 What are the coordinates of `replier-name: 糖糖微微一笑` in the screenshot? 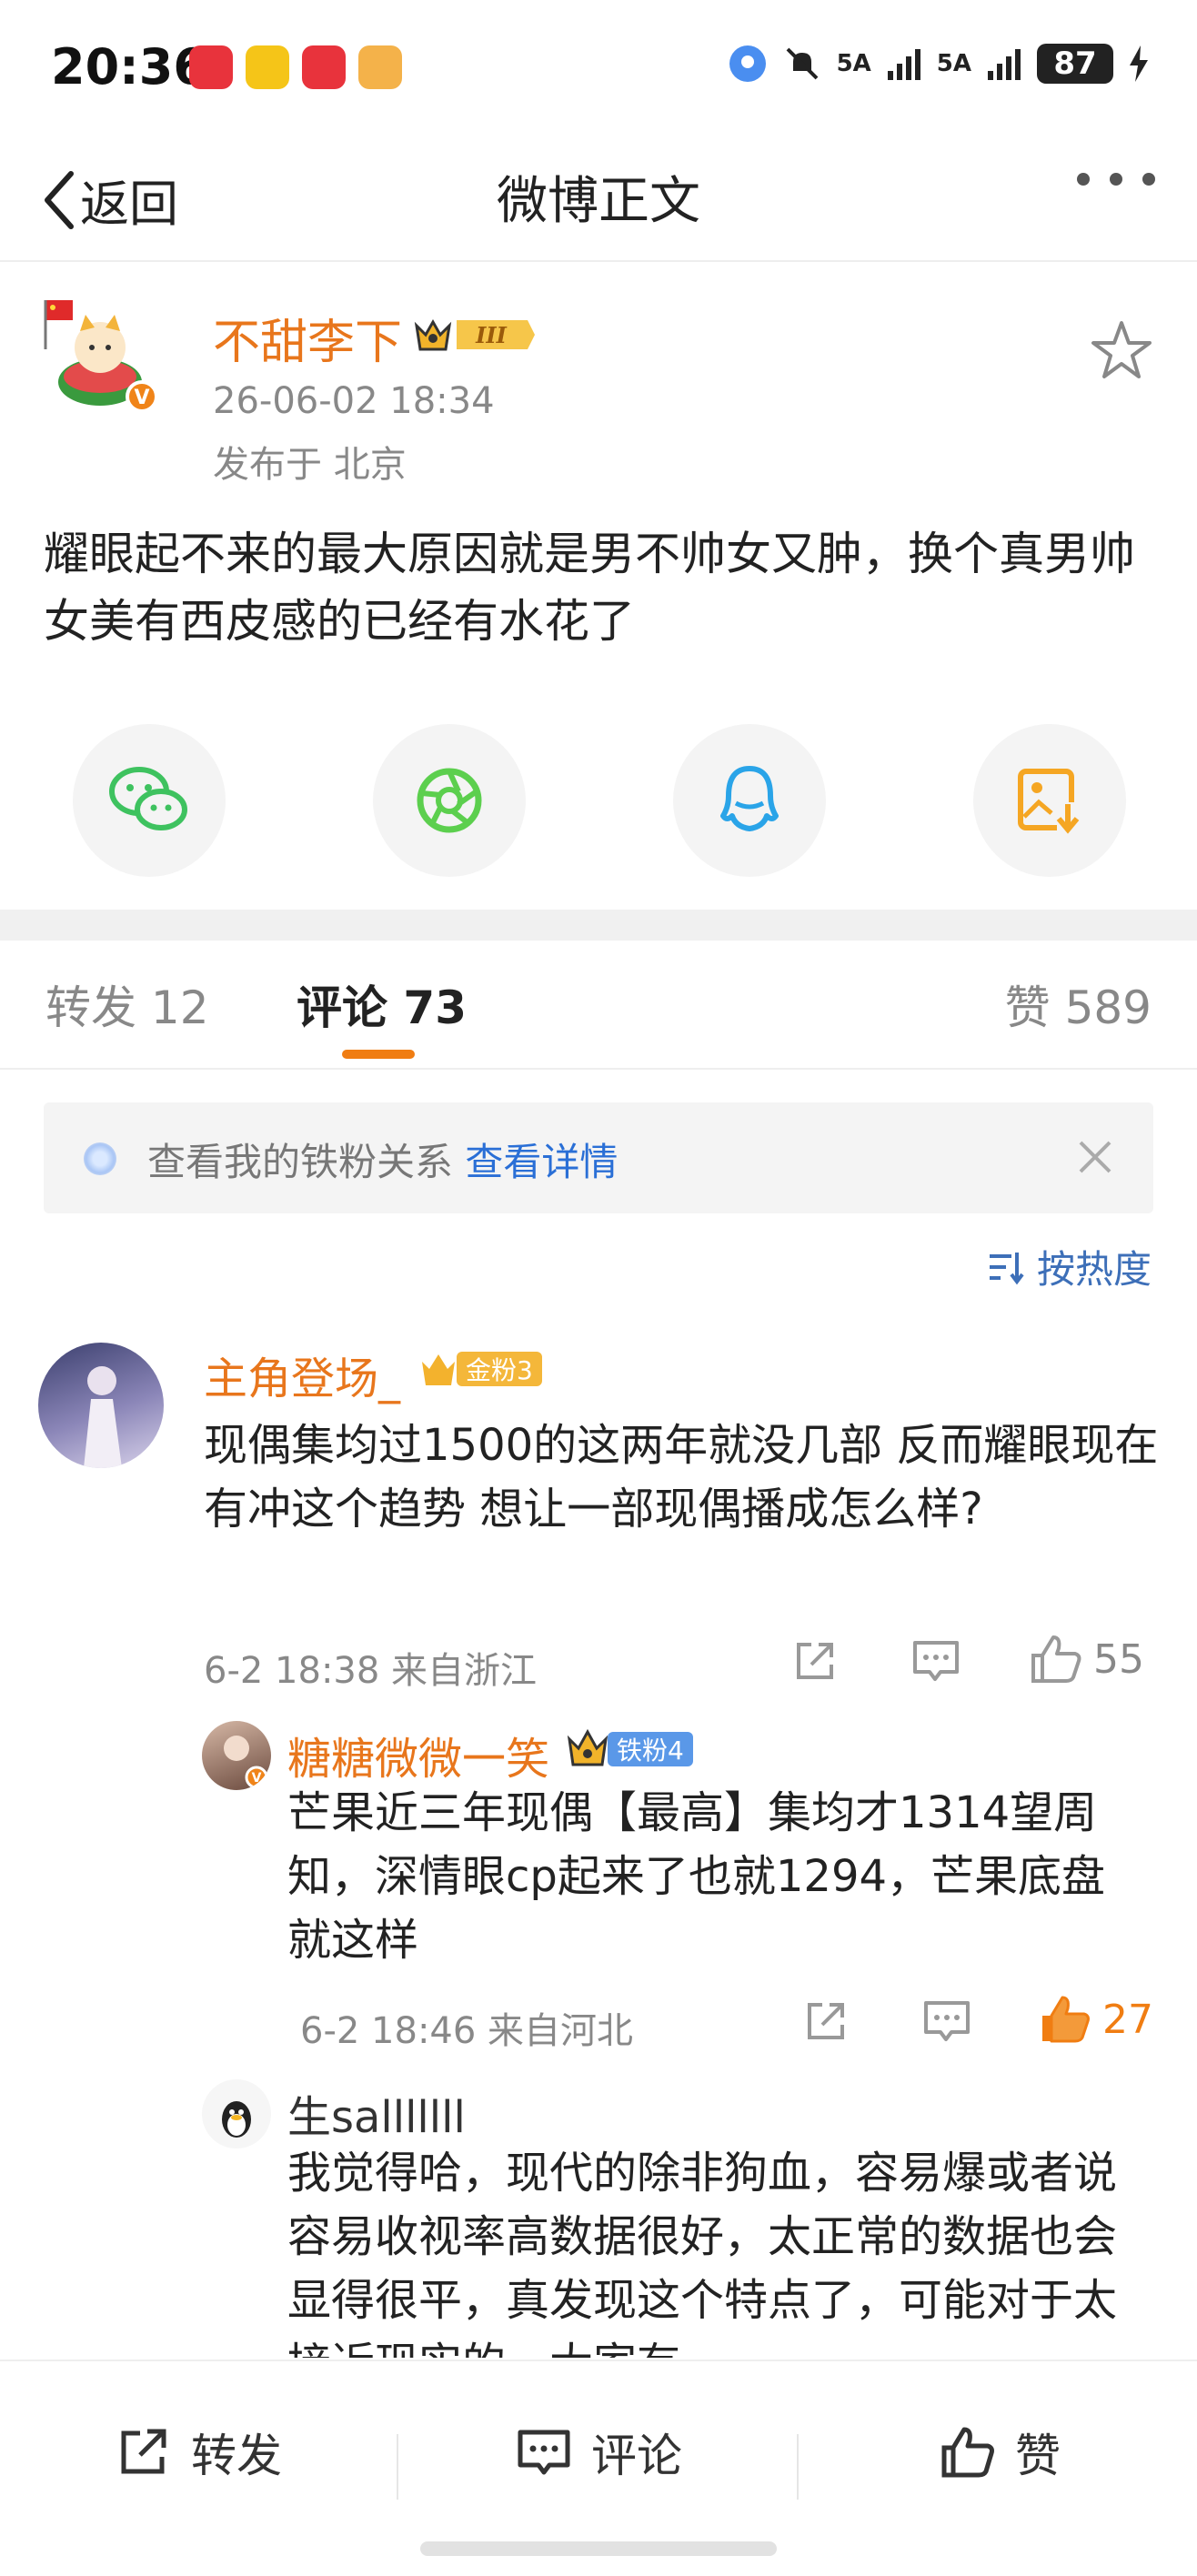 It's located at (418, 1754).